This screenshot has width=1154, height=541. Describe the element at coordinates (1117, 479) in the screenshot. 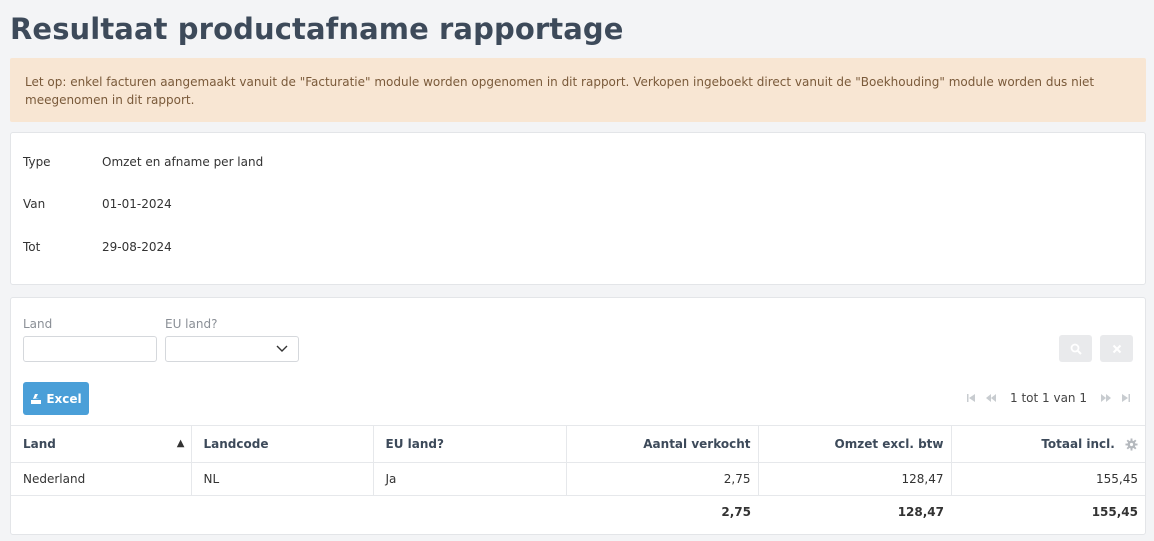

I see `cell-totaal: 155,45` at that location.